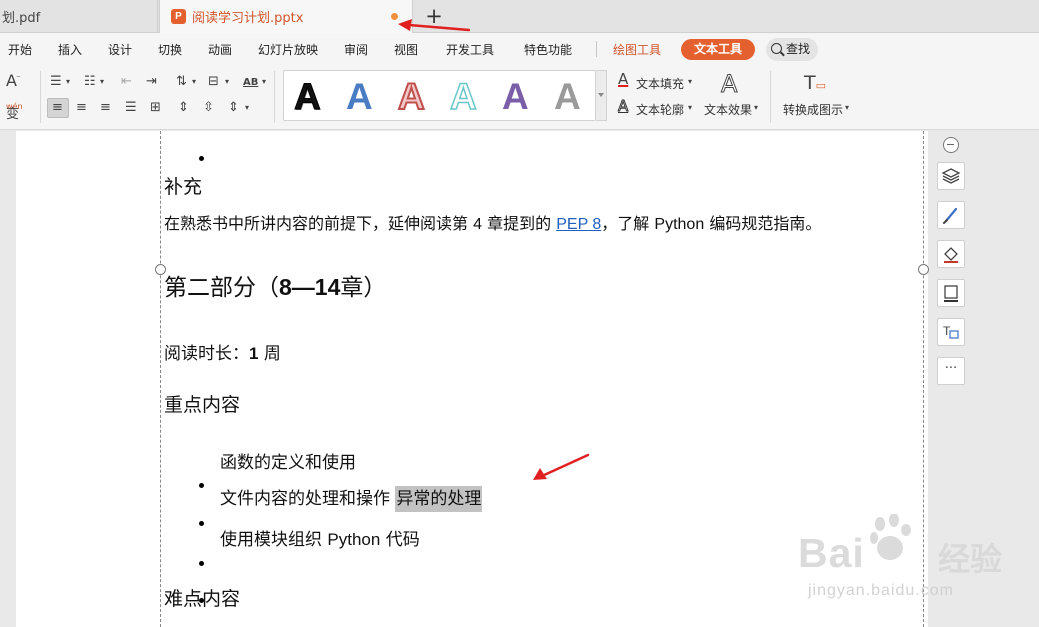  Describe the element at coordinates (18, 79) in the screenshot. I see `decrease-font-size-icon: ⁻` at that location.